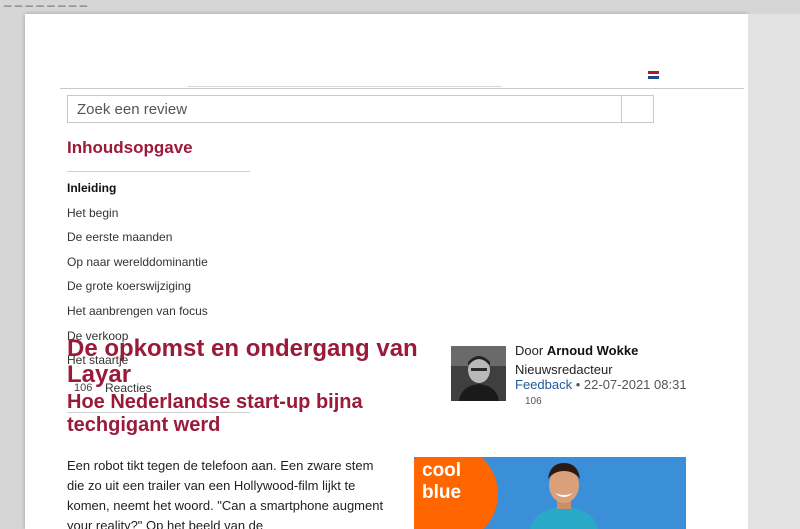 The image size is (800, 529). I want to click on browser-top-strip: _ _ _ _ _ _ _ _, so click(400, 7).